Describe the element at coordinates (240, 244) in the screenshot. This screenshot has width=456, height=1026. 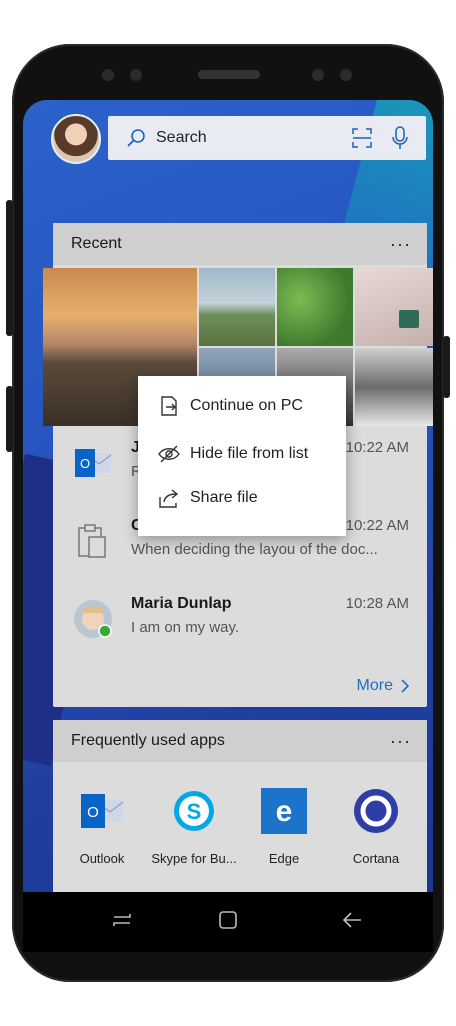
I see `recent-card-header: Recent ···` at that location.